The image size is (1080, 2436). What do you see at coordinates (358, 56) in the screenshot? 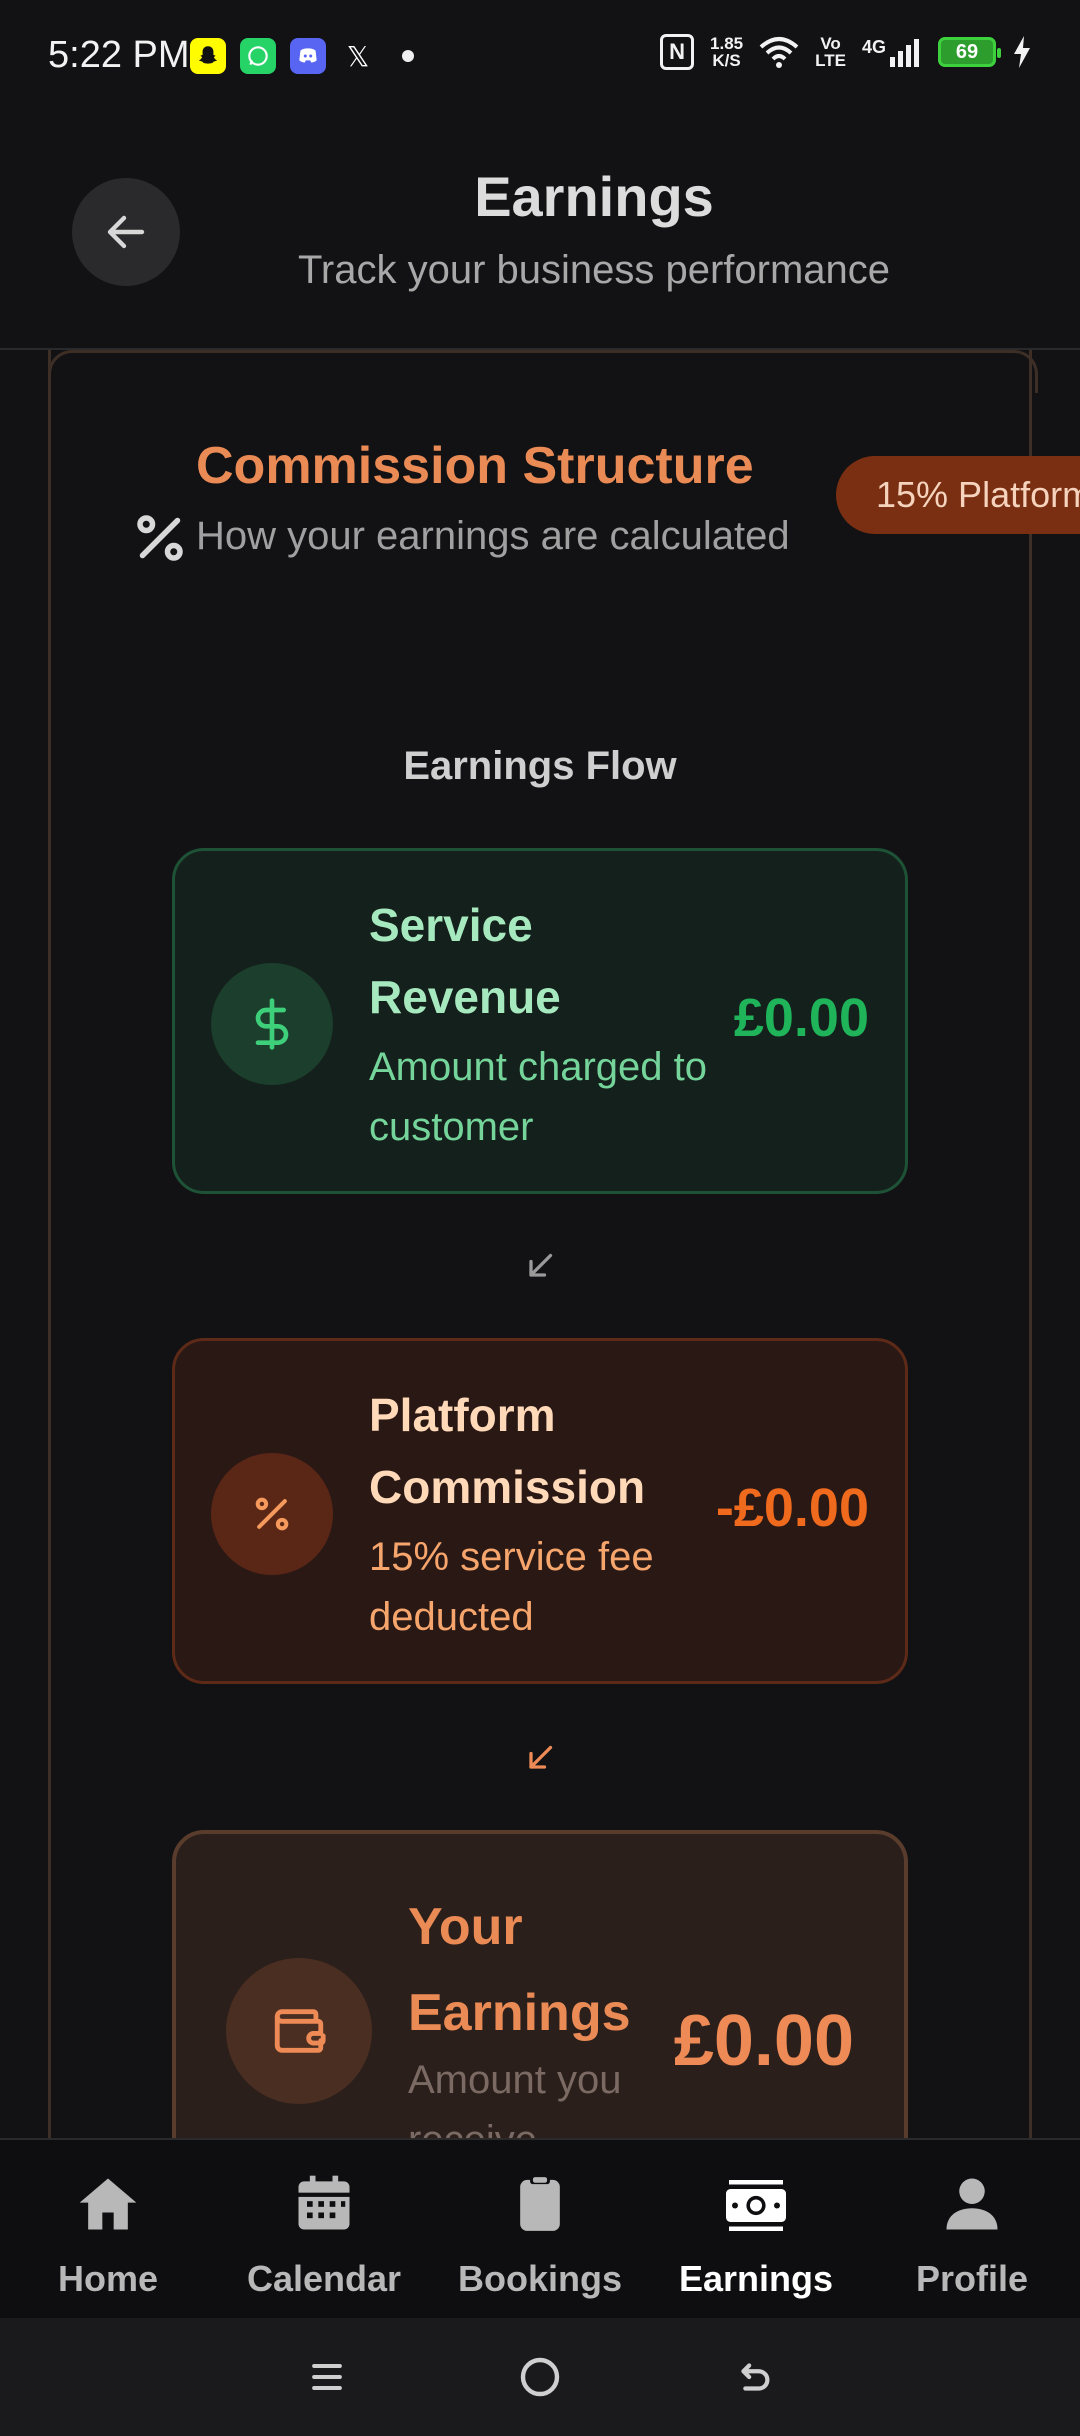
I see `x-icon: 𝕏` at bounding box center [358, 56].